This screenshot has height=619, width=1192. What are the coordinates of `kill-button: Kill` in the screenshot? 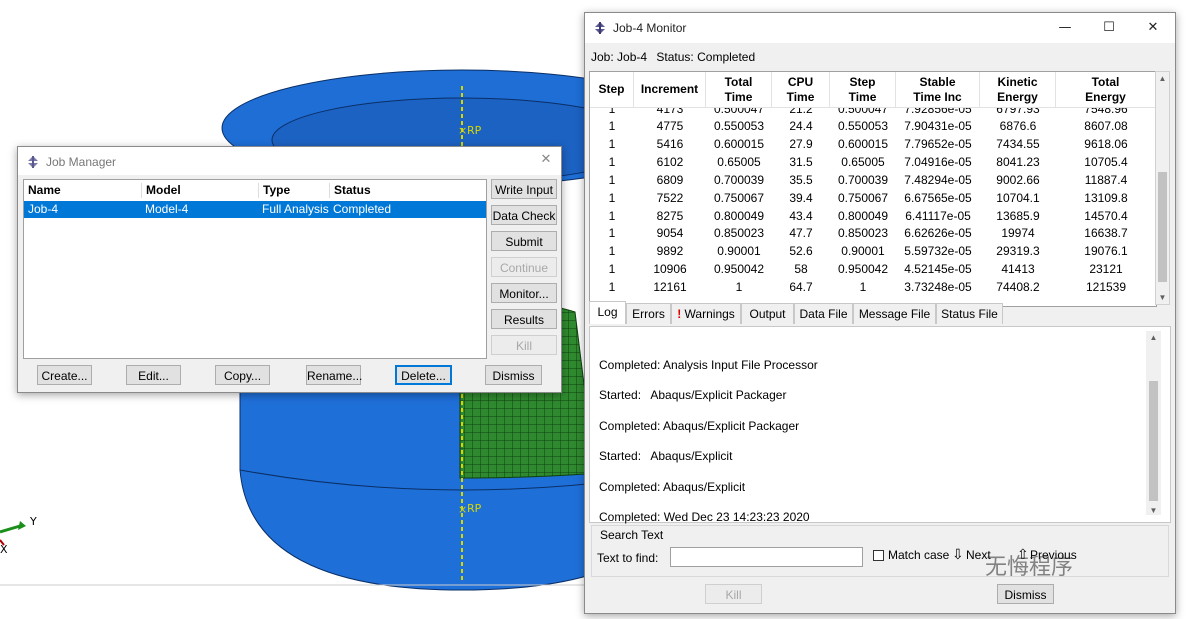 It's located at (524, 345).